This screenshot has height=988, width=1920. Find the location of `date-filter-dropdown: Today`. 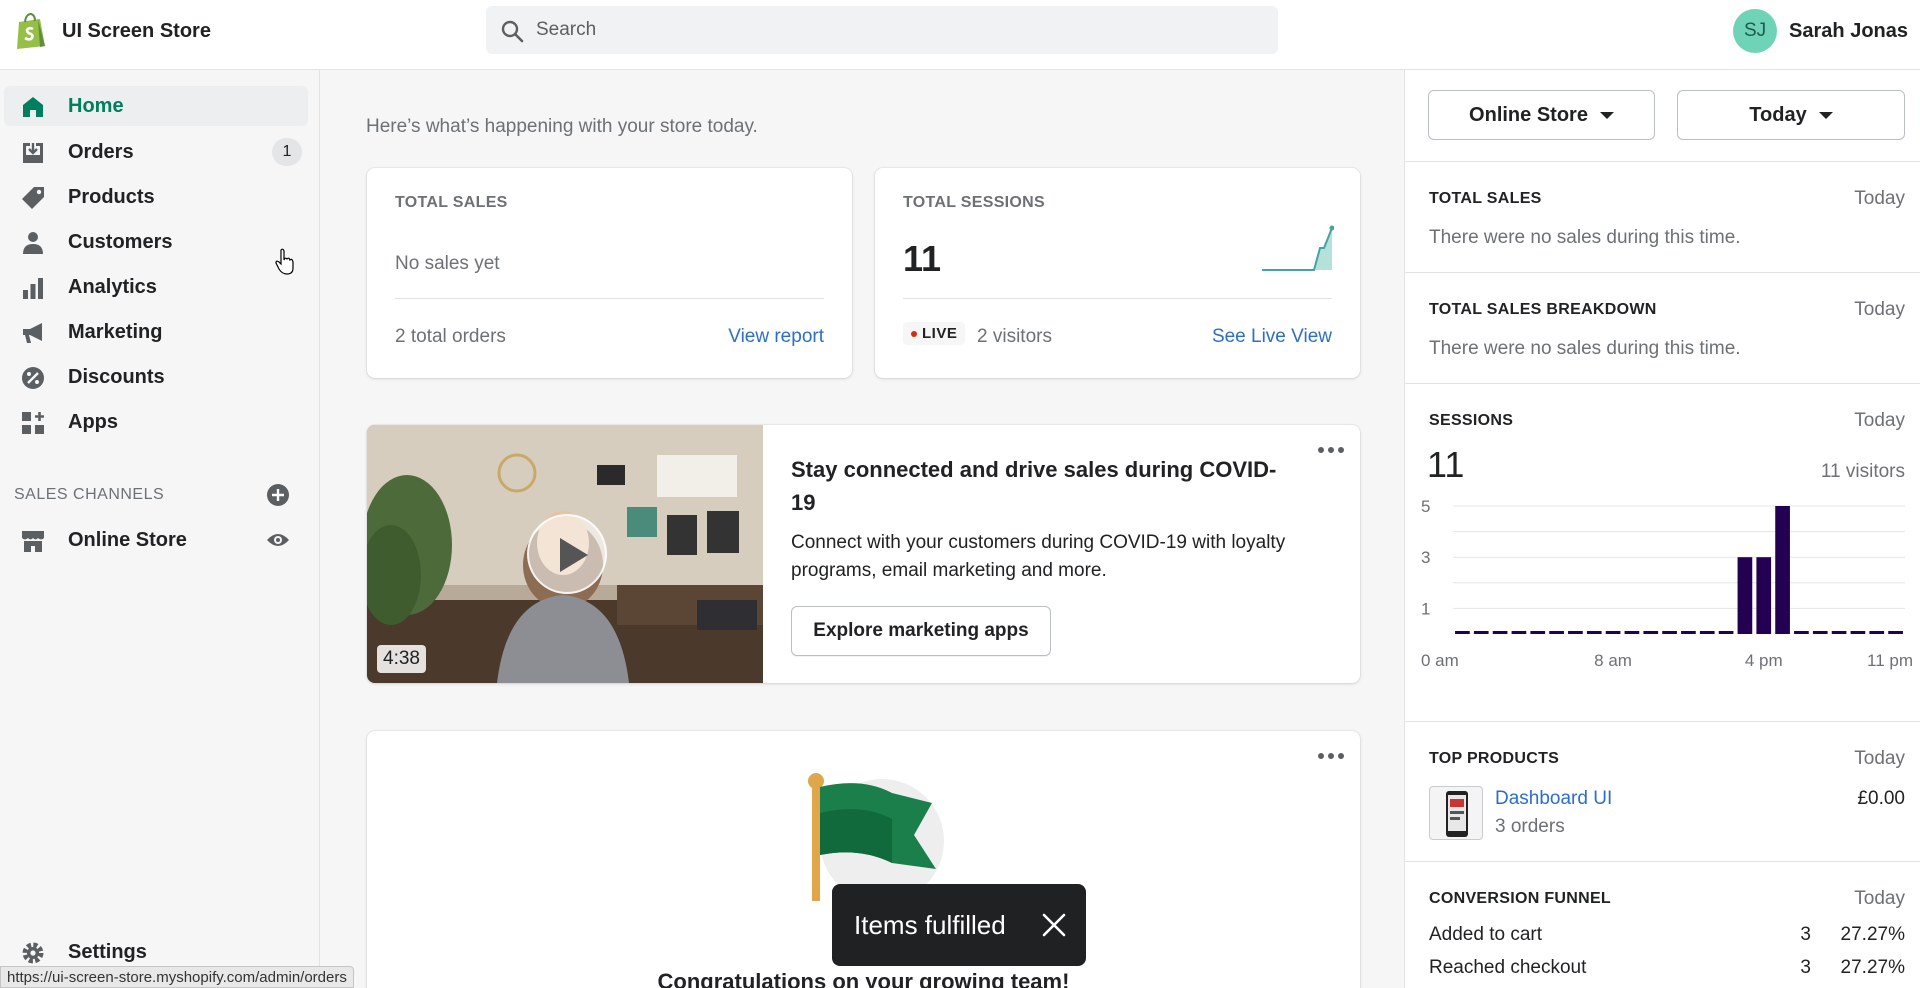

date-filter-dropdown: Today is located at coordinates (1791, 115).